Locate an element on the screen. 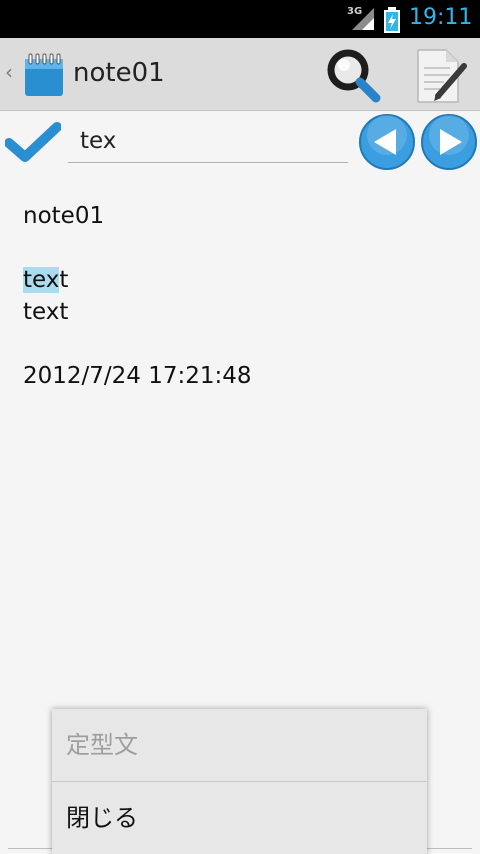 The image size is (480, 854). search-input is located at coordinates (208, 141).